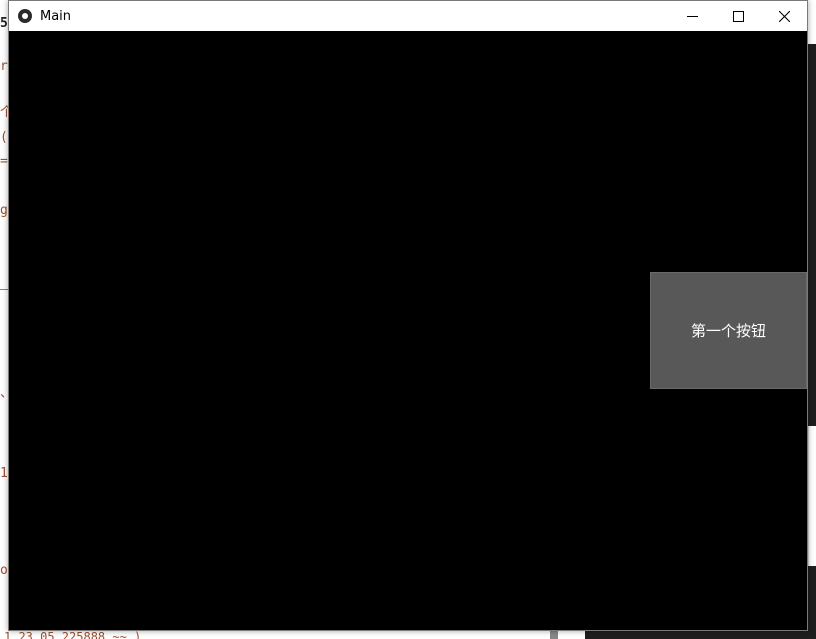 The width and height of the screenshot is (816, 639). What do you see at coordinates (4, 137) in the screenshot?
I see `background-code-fragment: (` at bounding box center [4, 137].